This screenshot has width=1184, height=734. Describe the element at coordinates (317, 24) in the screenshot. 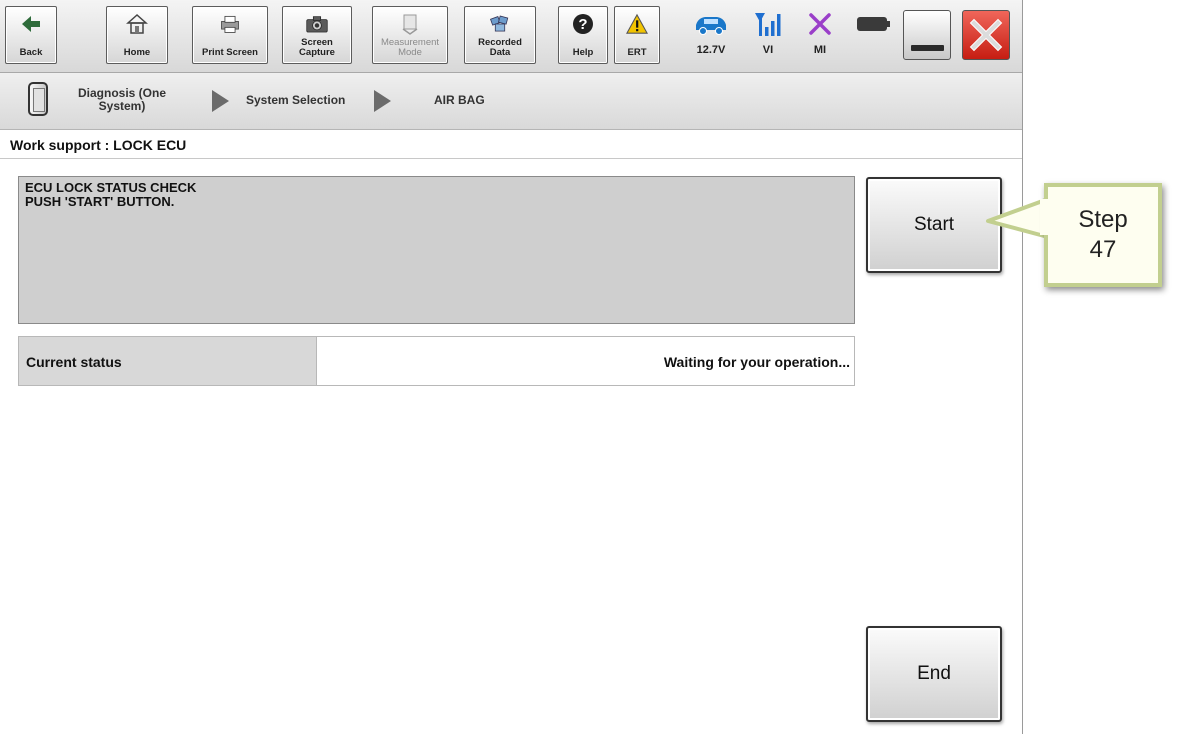

I see `camera-icon` at that location.